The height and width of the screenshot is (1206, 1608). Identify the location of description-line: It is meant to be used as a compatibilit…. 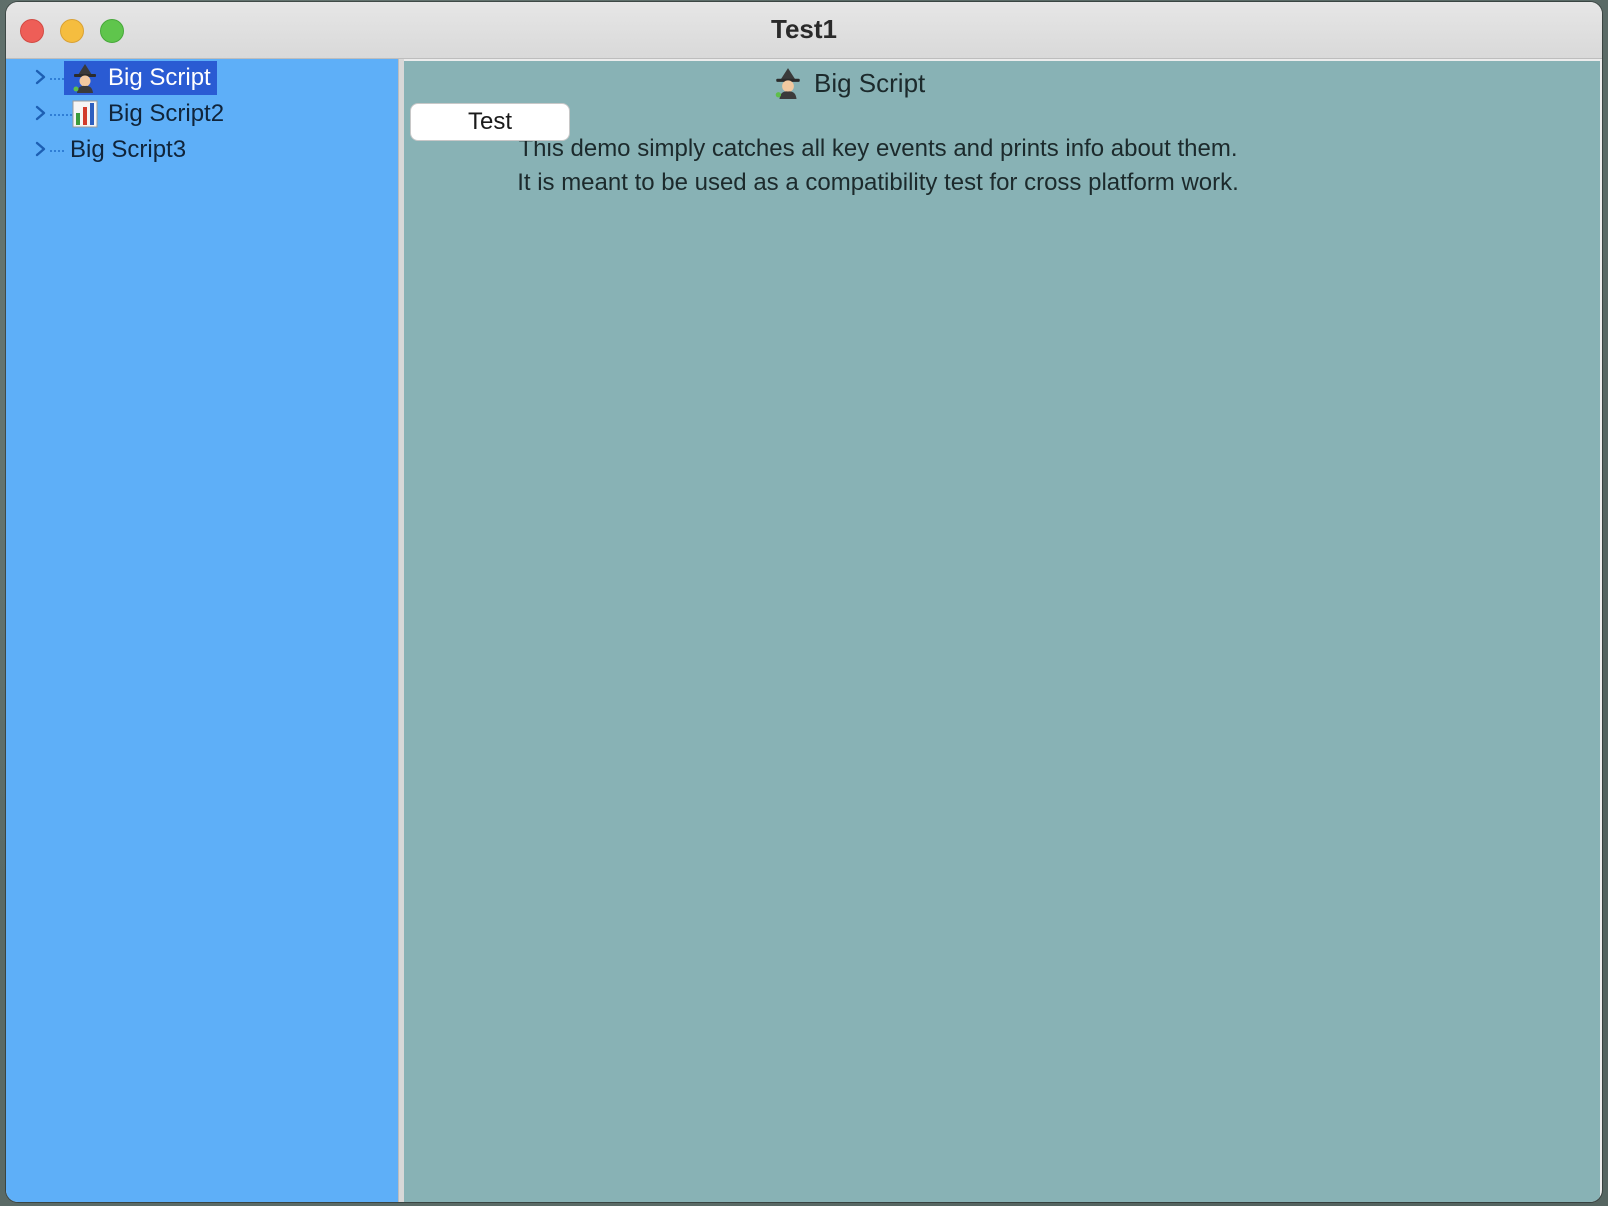
(878, 182).